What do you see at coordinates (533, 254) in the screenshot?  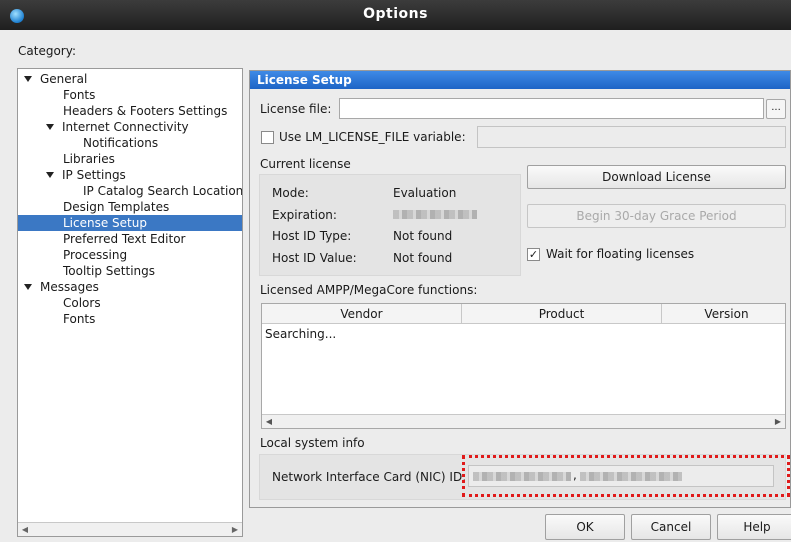 I see `wait-floating-checkbox: ✓` at bounding box center [533, 254].